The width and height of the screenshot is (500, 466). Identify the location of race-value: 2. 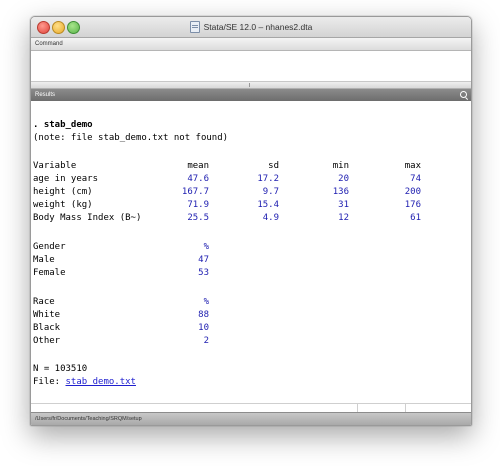
(206, 341).